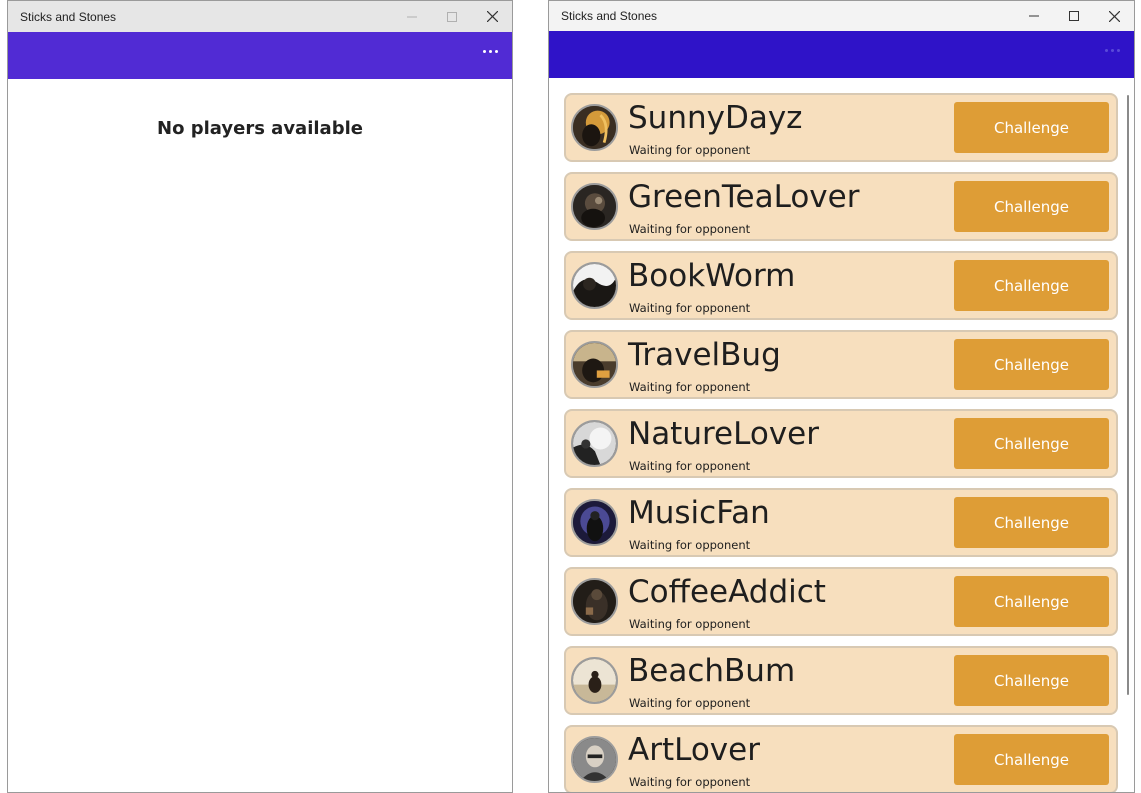  I want to click on player-name: SunnyDayz, so click(715, 118).